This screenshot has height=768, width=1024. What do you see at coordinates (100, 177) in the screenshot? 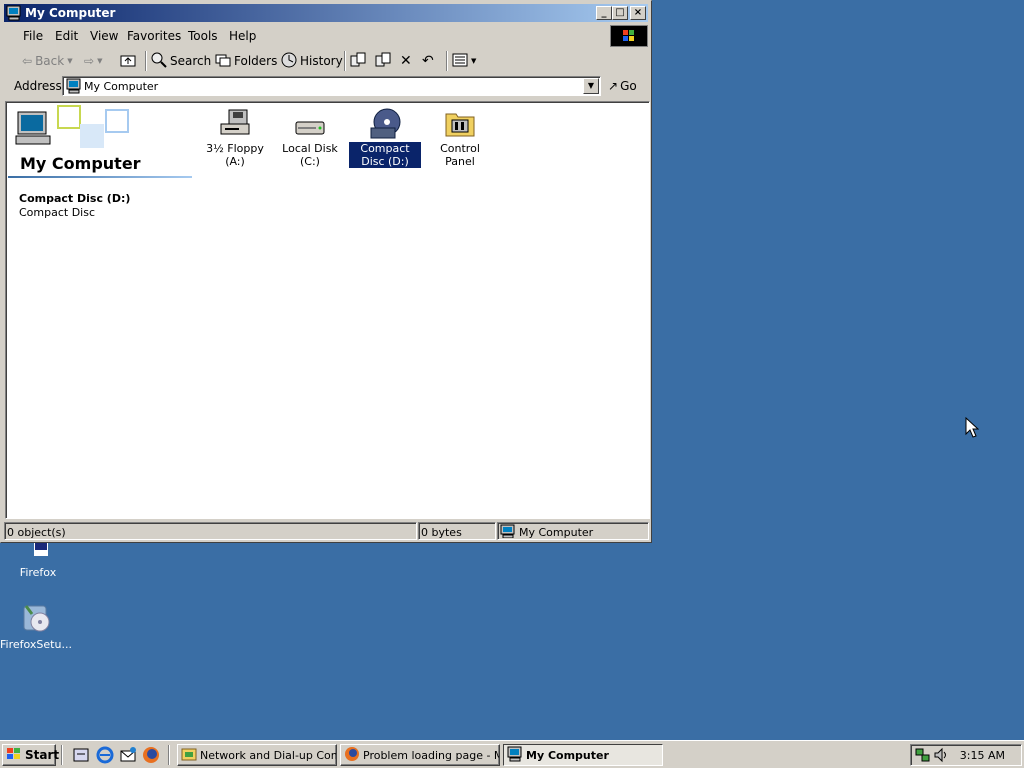
I see `panel-divider` at bounding box center [100, 177].